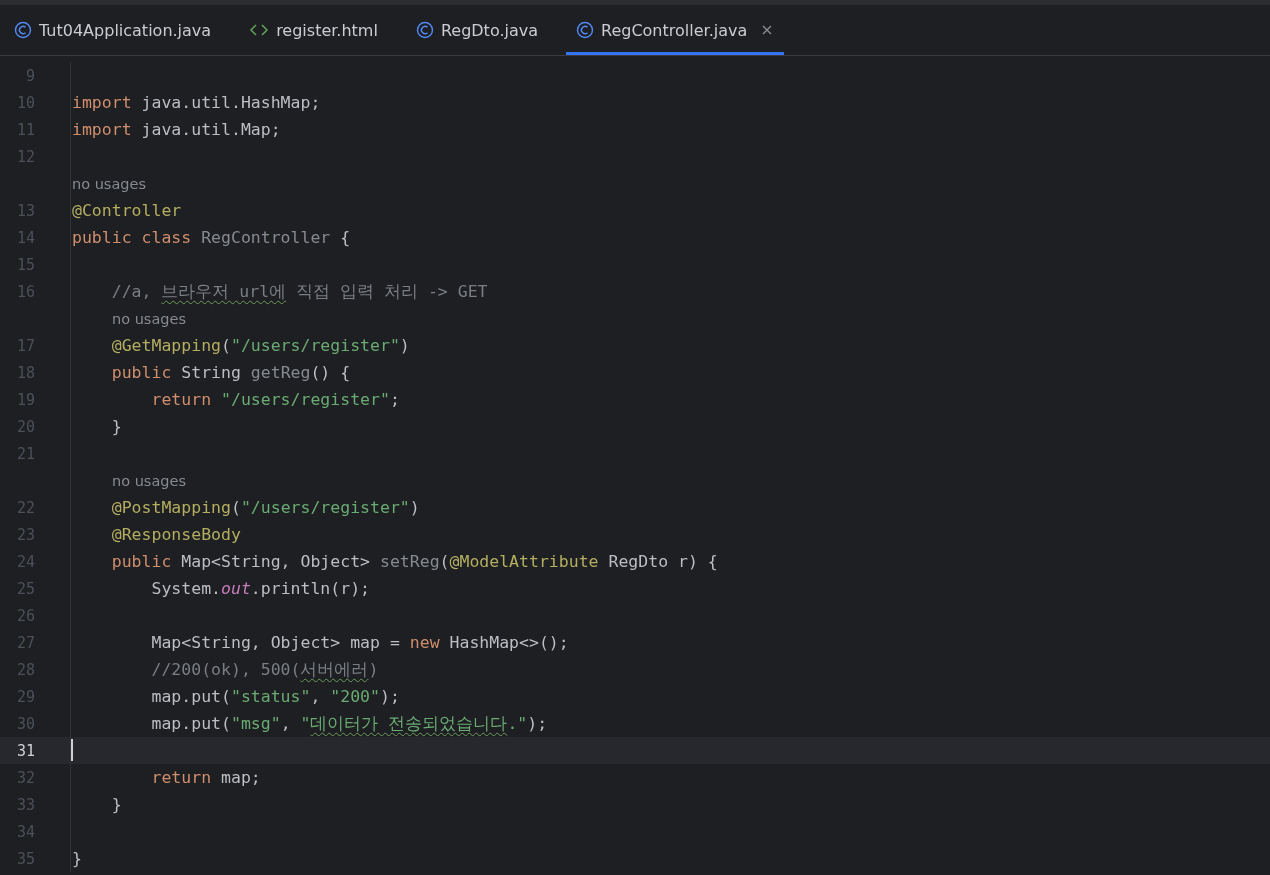 Image resolution: width=1270 pixels, height=875 pixels. What do you see at coordinates (211, 237) in the screenshot?
I see `code-line: public class RegController {` at bounding box center [211, 237].